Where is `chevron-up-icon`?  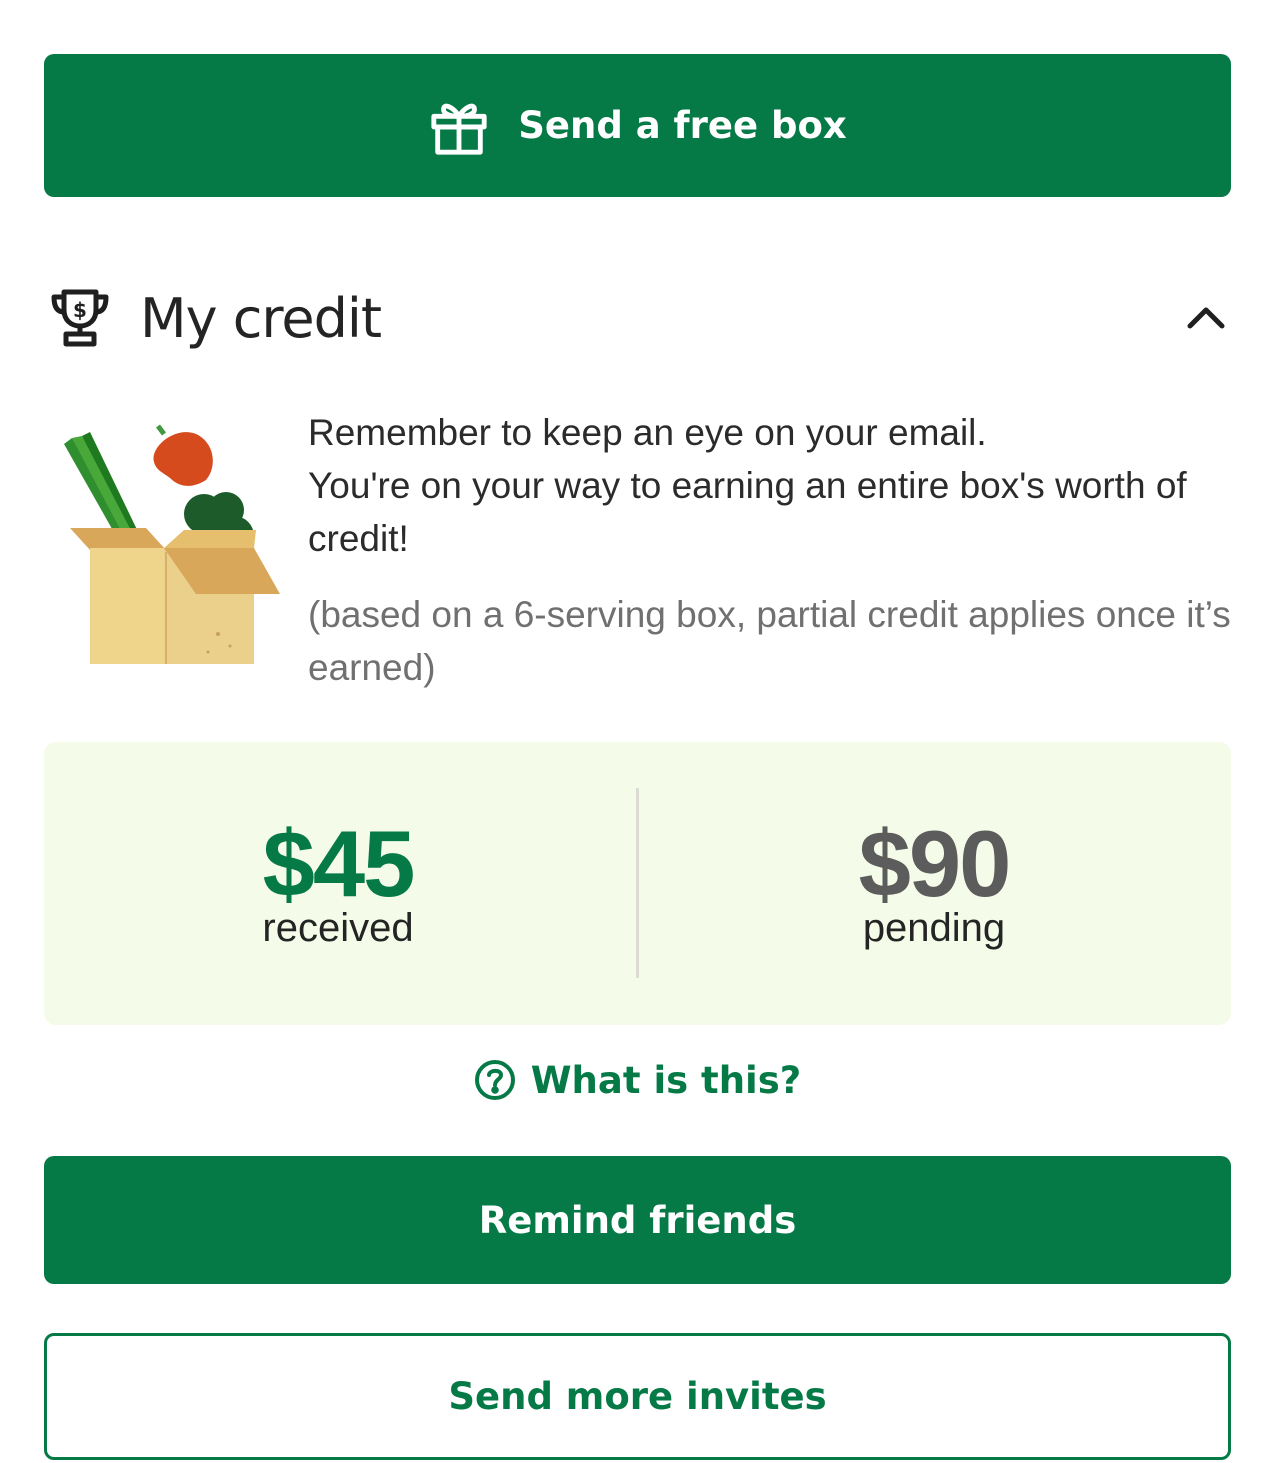
chevron-up-icon is located at coordinates (1206, 318).